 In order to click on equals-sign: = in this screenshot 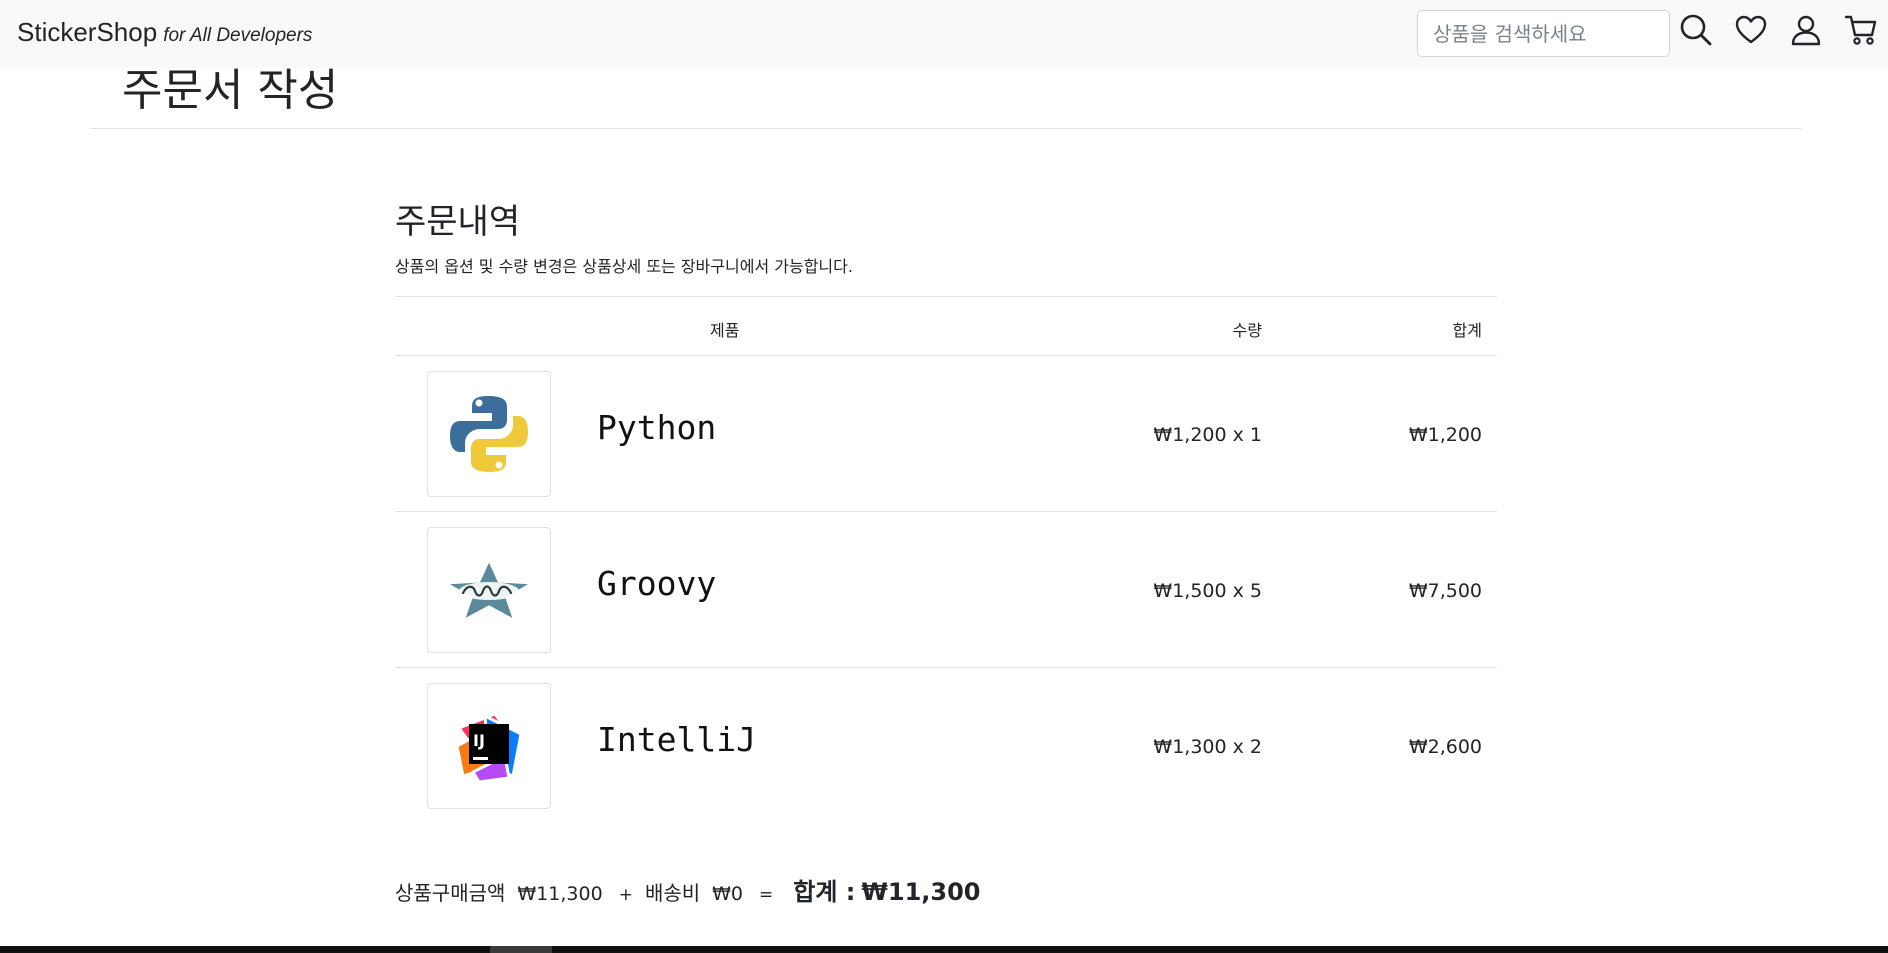, I will do `click(766, 895)`.